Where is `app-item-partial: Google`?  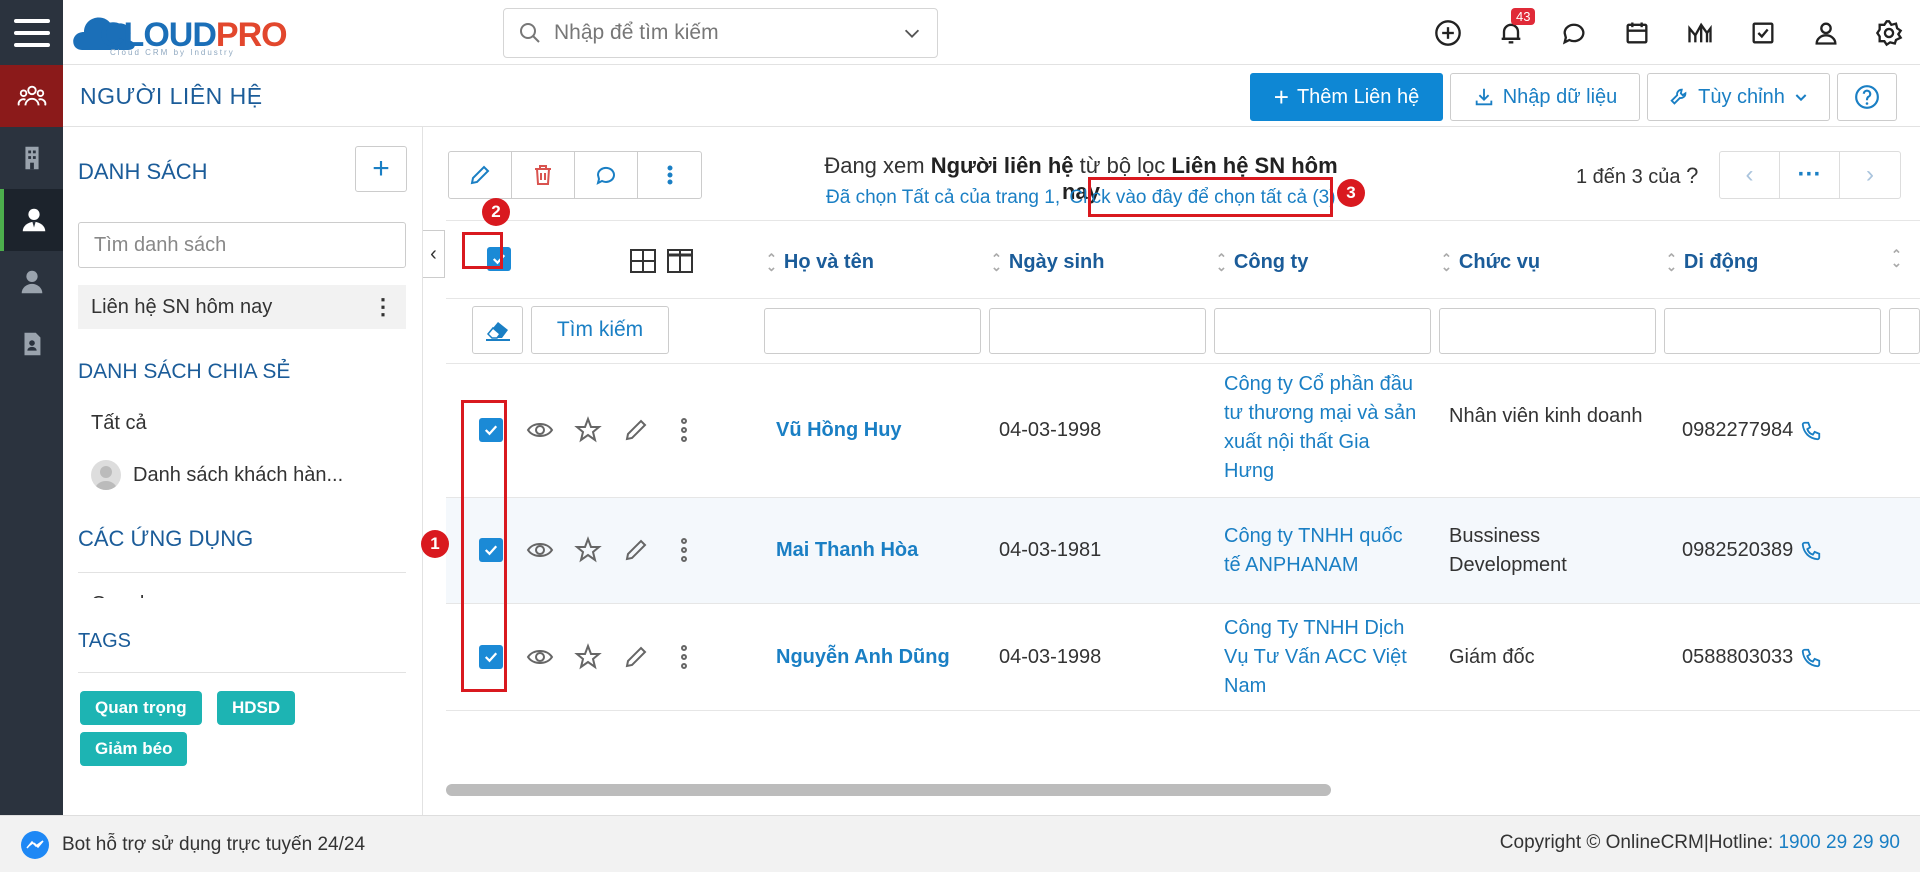 app-item-partial: Google is located at coordinates (123, 590).